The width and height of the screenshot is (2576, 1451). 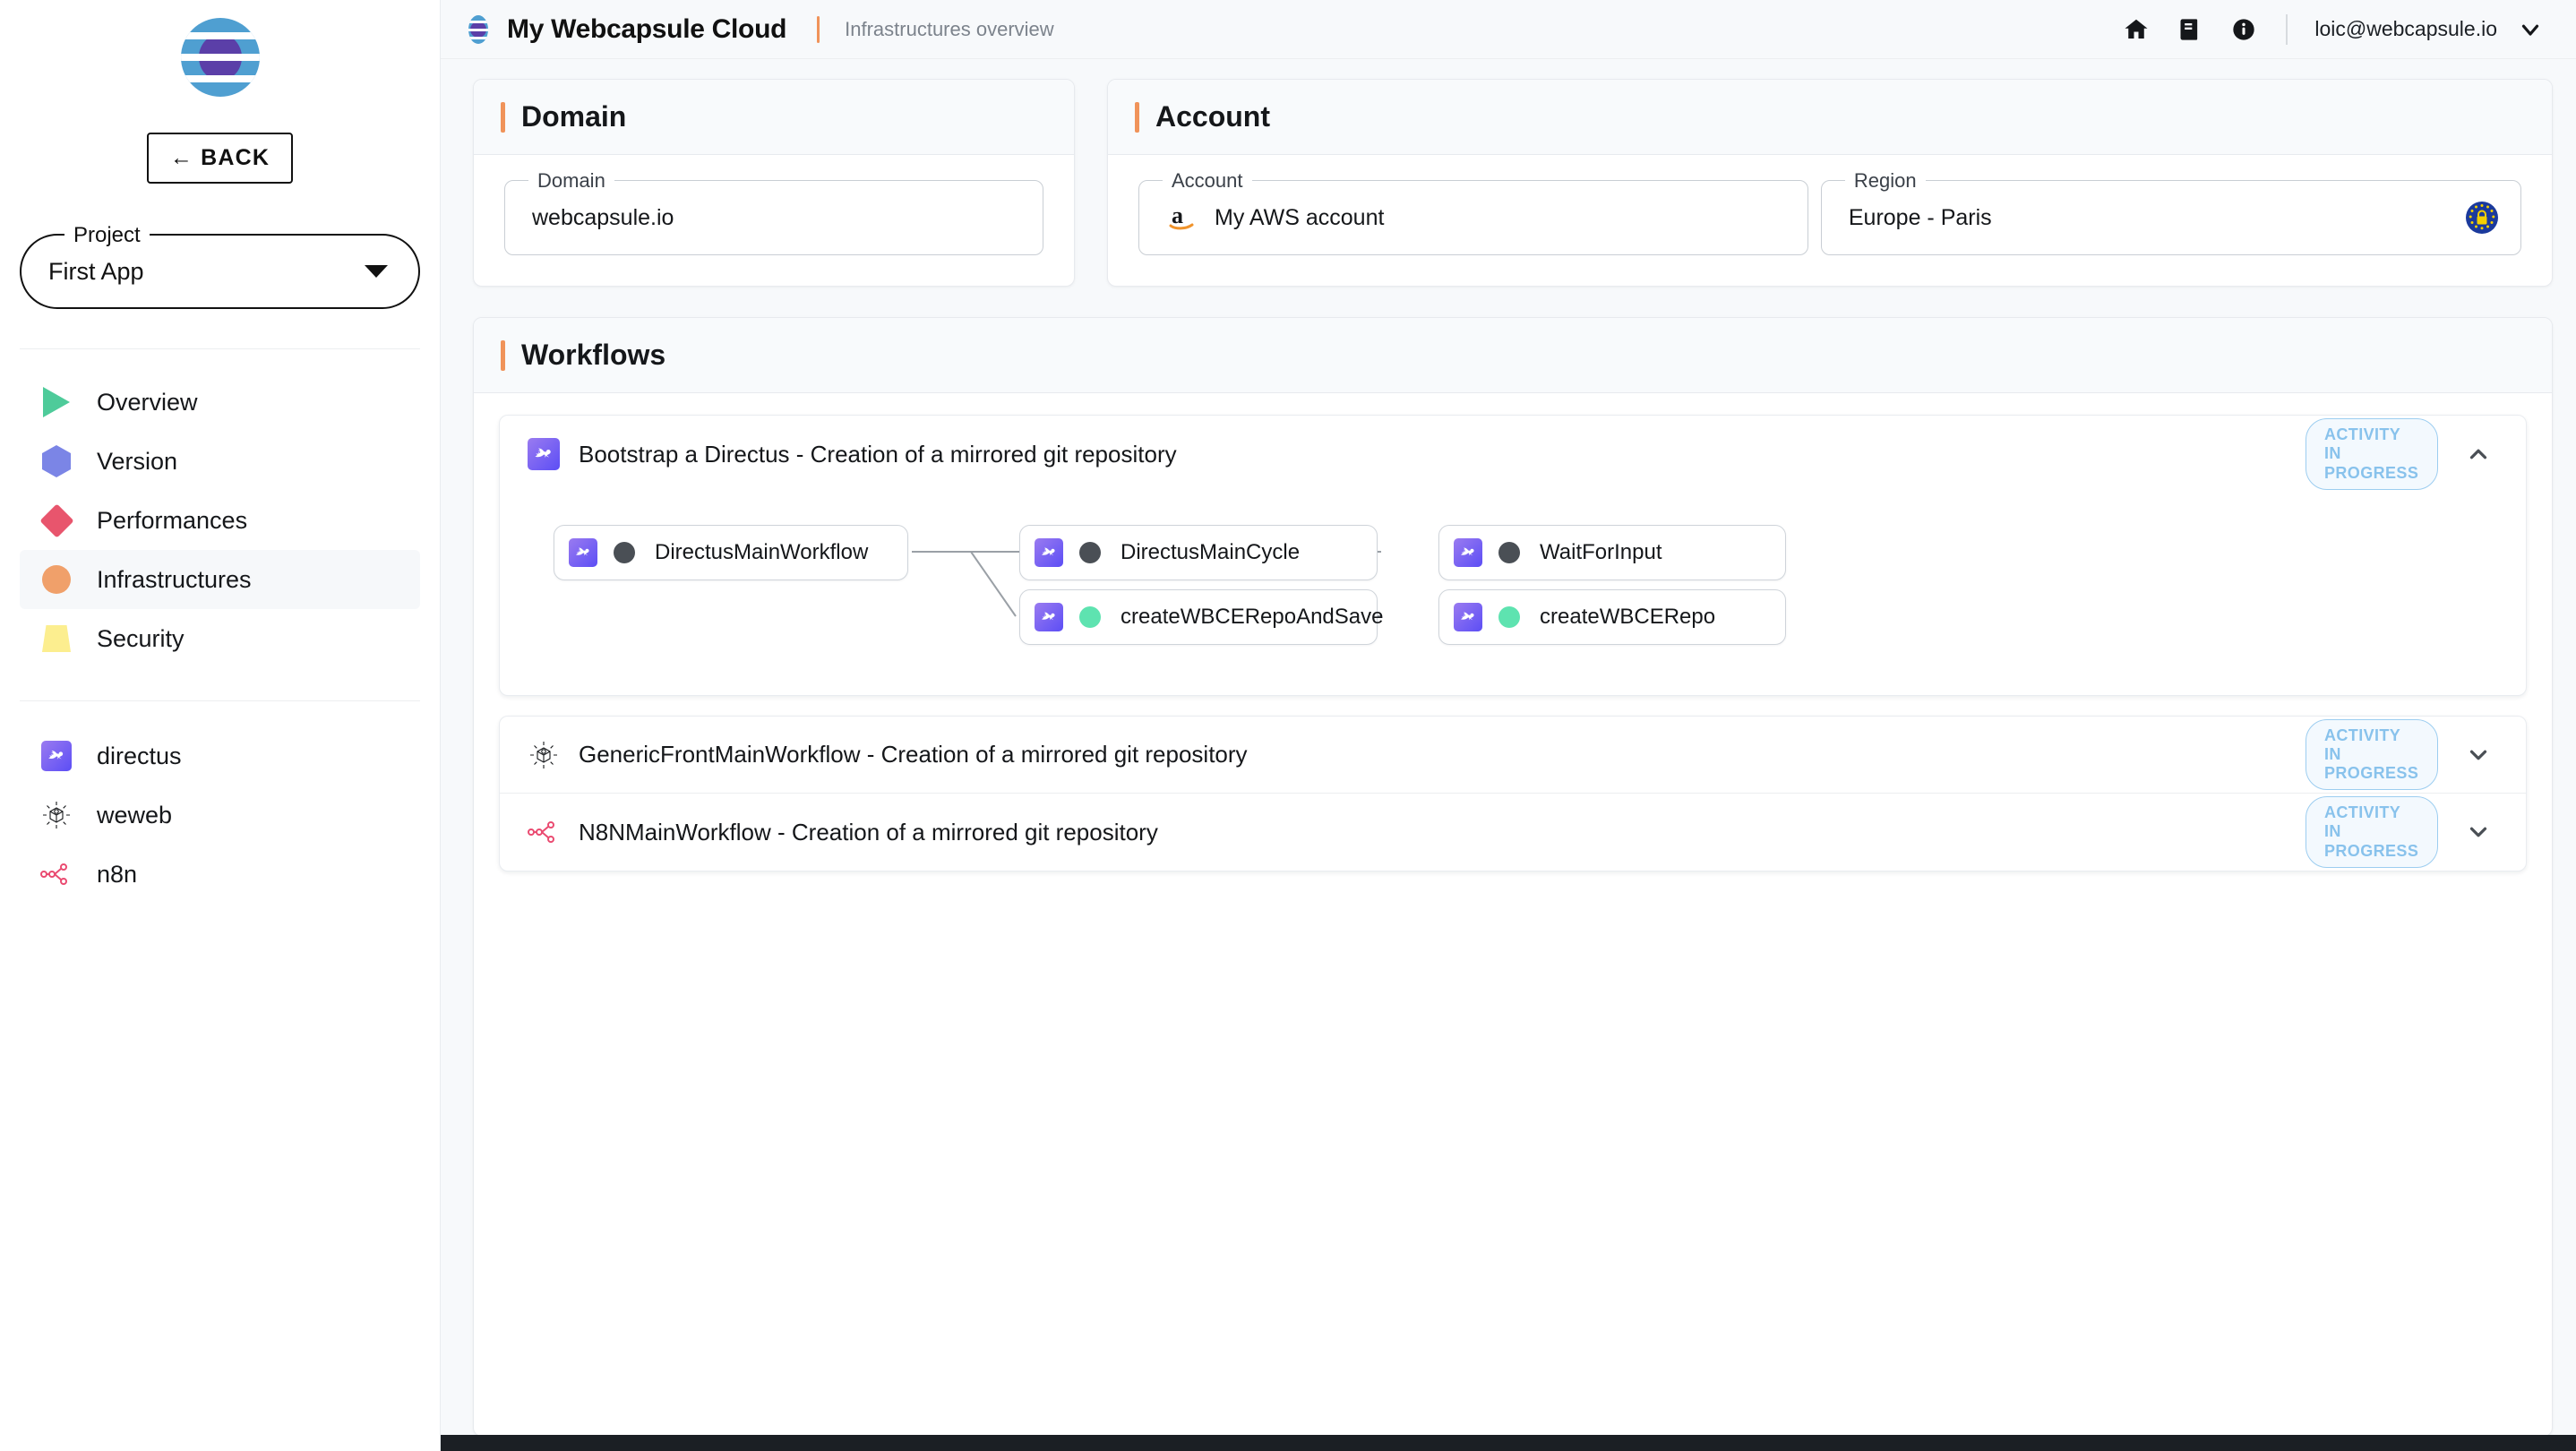 What do you see at coordinates (220, 756) in the screenshot?
I see `sidebar-service-directus: directus` at bounding box center [220, 756].